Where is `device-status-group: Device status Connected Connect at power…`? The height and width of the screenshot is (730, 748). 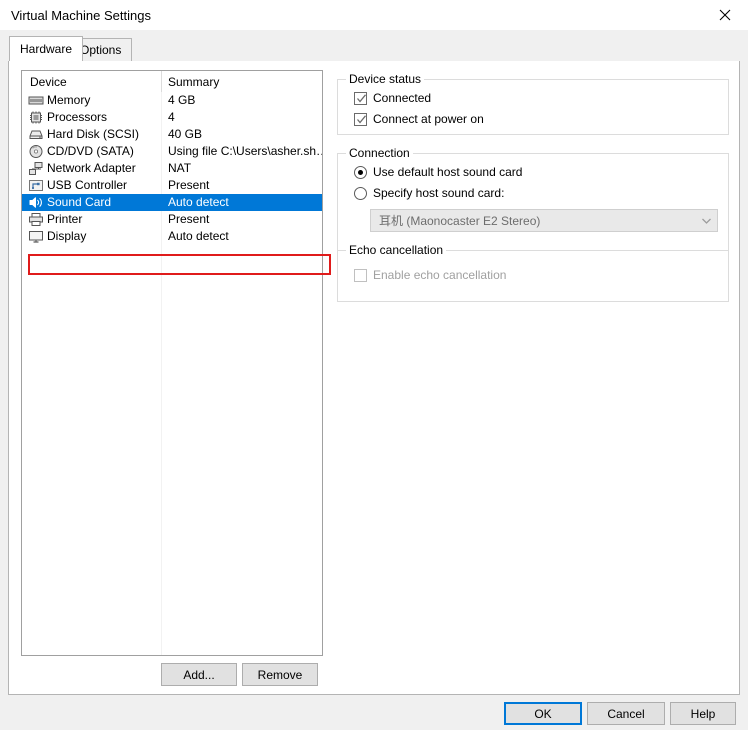 device-status-group: Device status Connected Connect at power… is located at coordinates (533, 103).